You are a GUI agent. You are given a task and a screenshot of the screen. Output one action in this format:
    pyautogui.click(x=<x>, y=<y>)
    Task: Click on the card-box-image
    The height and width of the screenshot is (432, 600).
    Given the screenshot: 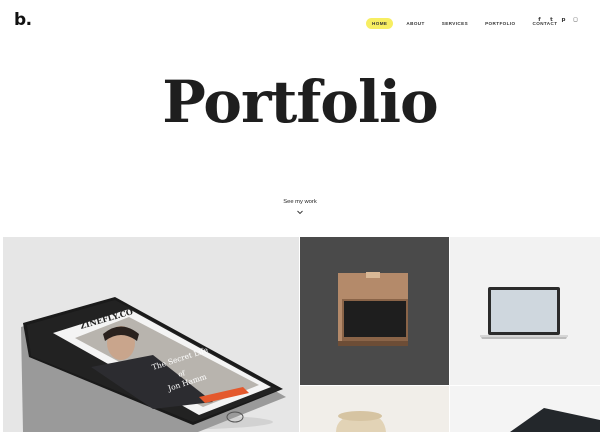 What is the action you would take?
    pyautogui.click(x=373, y=309)
    